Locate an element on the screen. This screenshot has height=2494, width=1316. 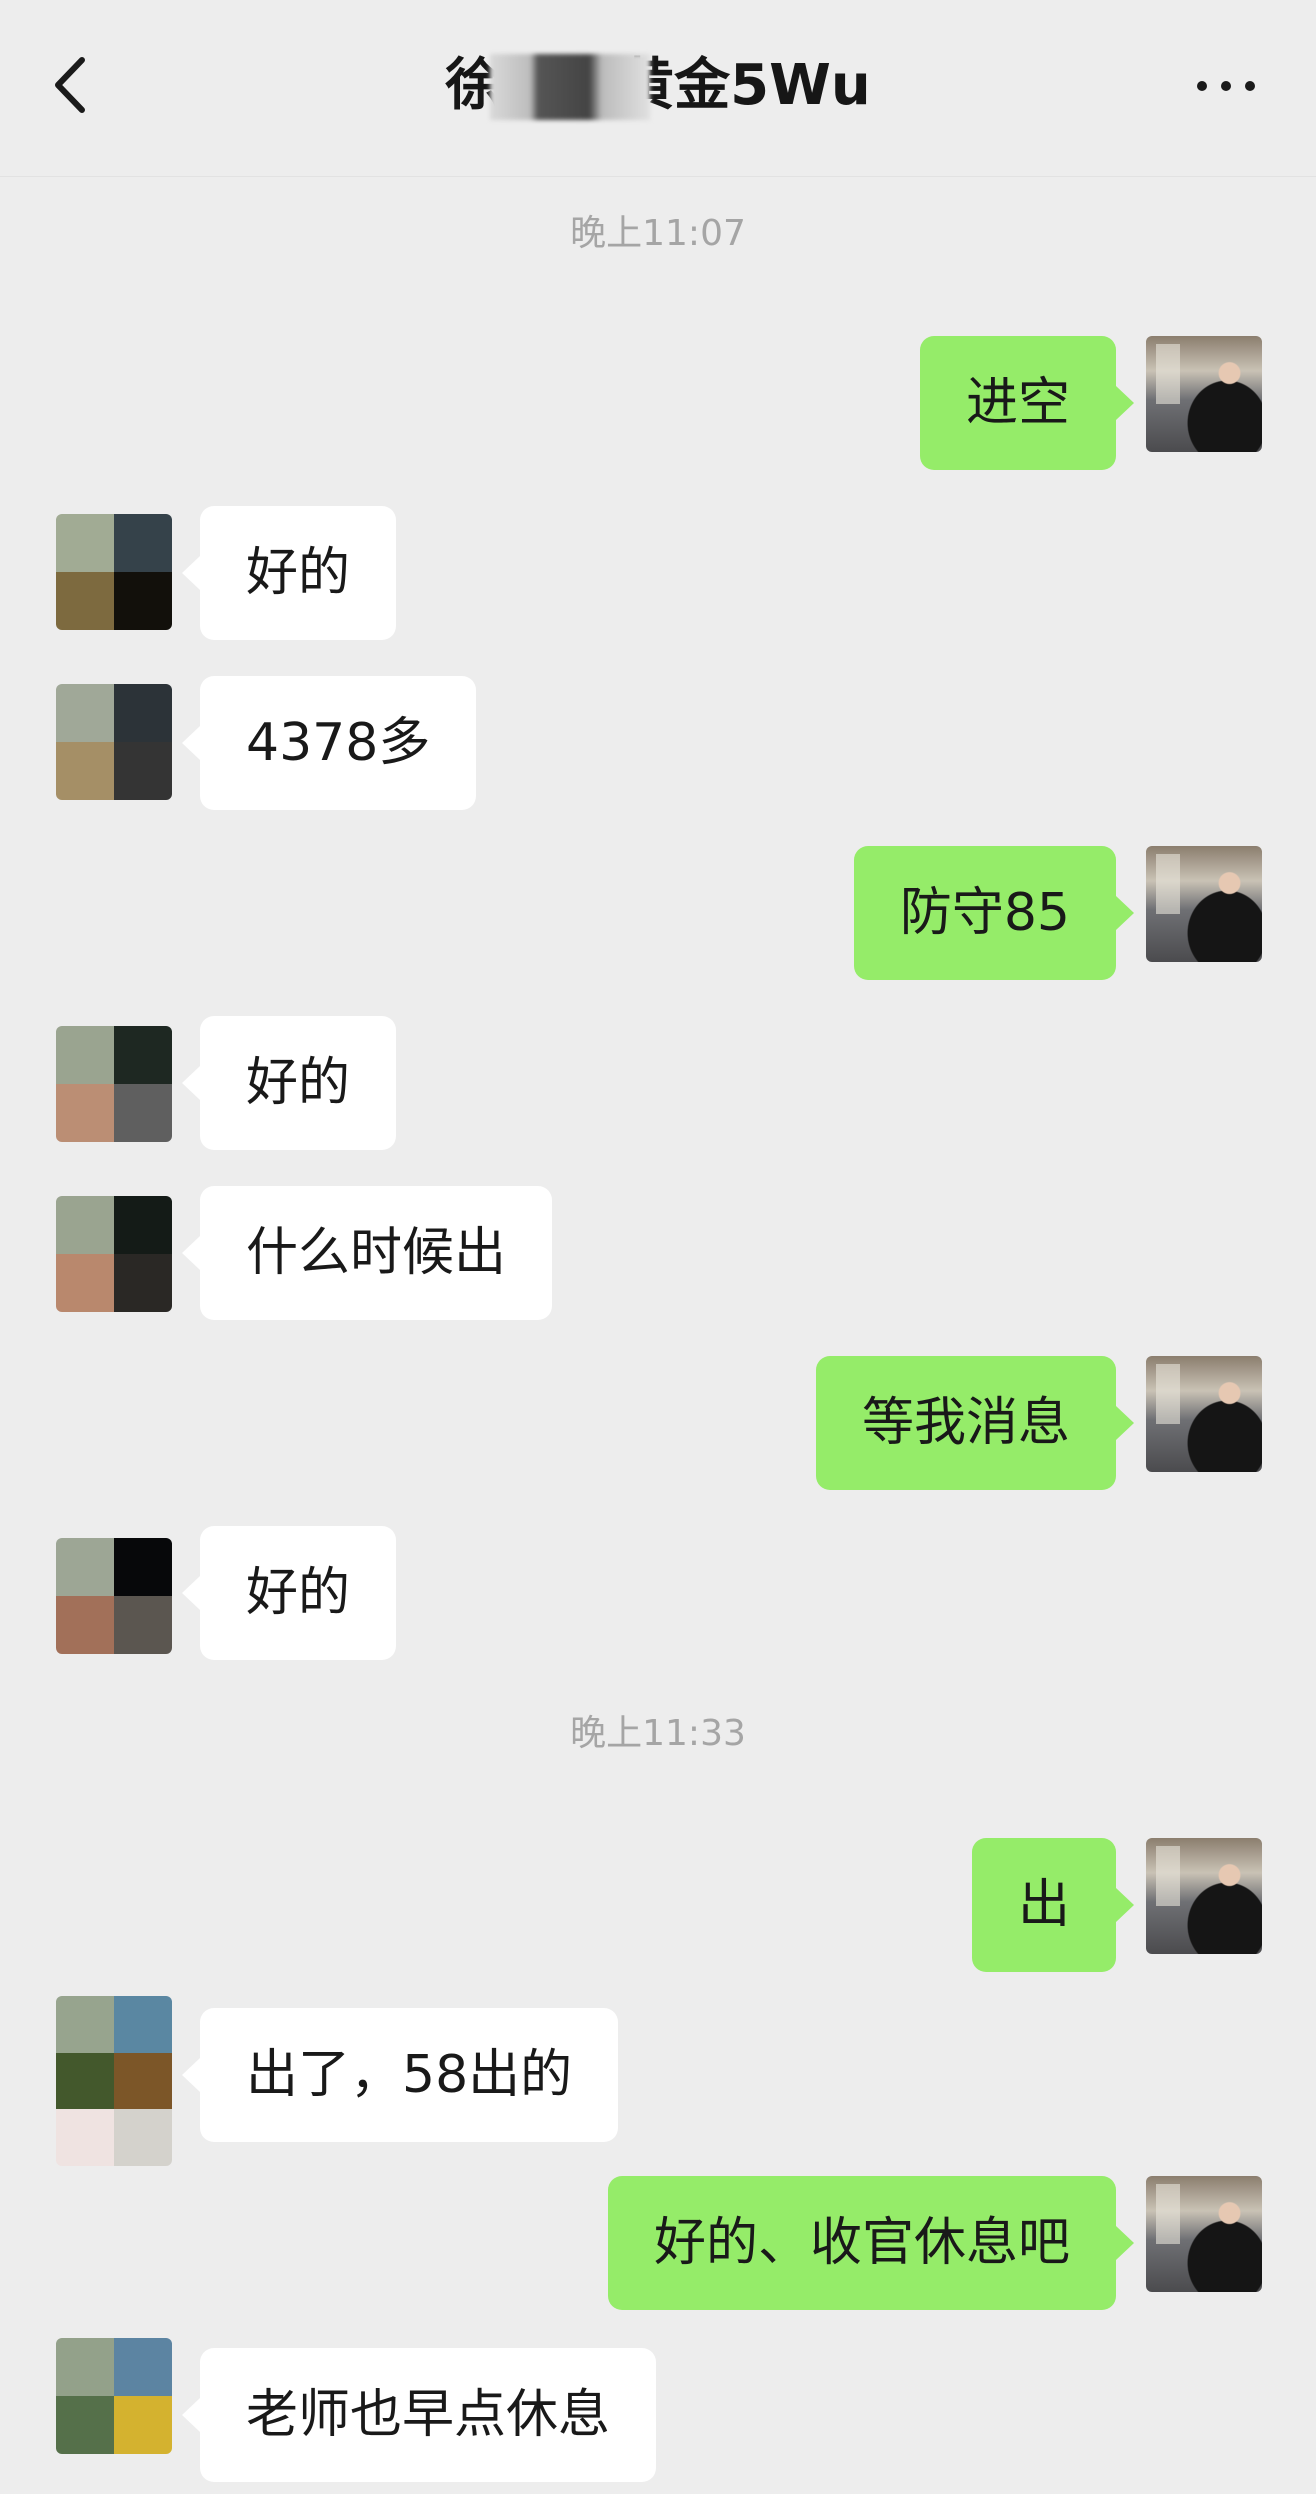
chat-title: 徐 黄金5Wu is located at coordinates (658, 85).